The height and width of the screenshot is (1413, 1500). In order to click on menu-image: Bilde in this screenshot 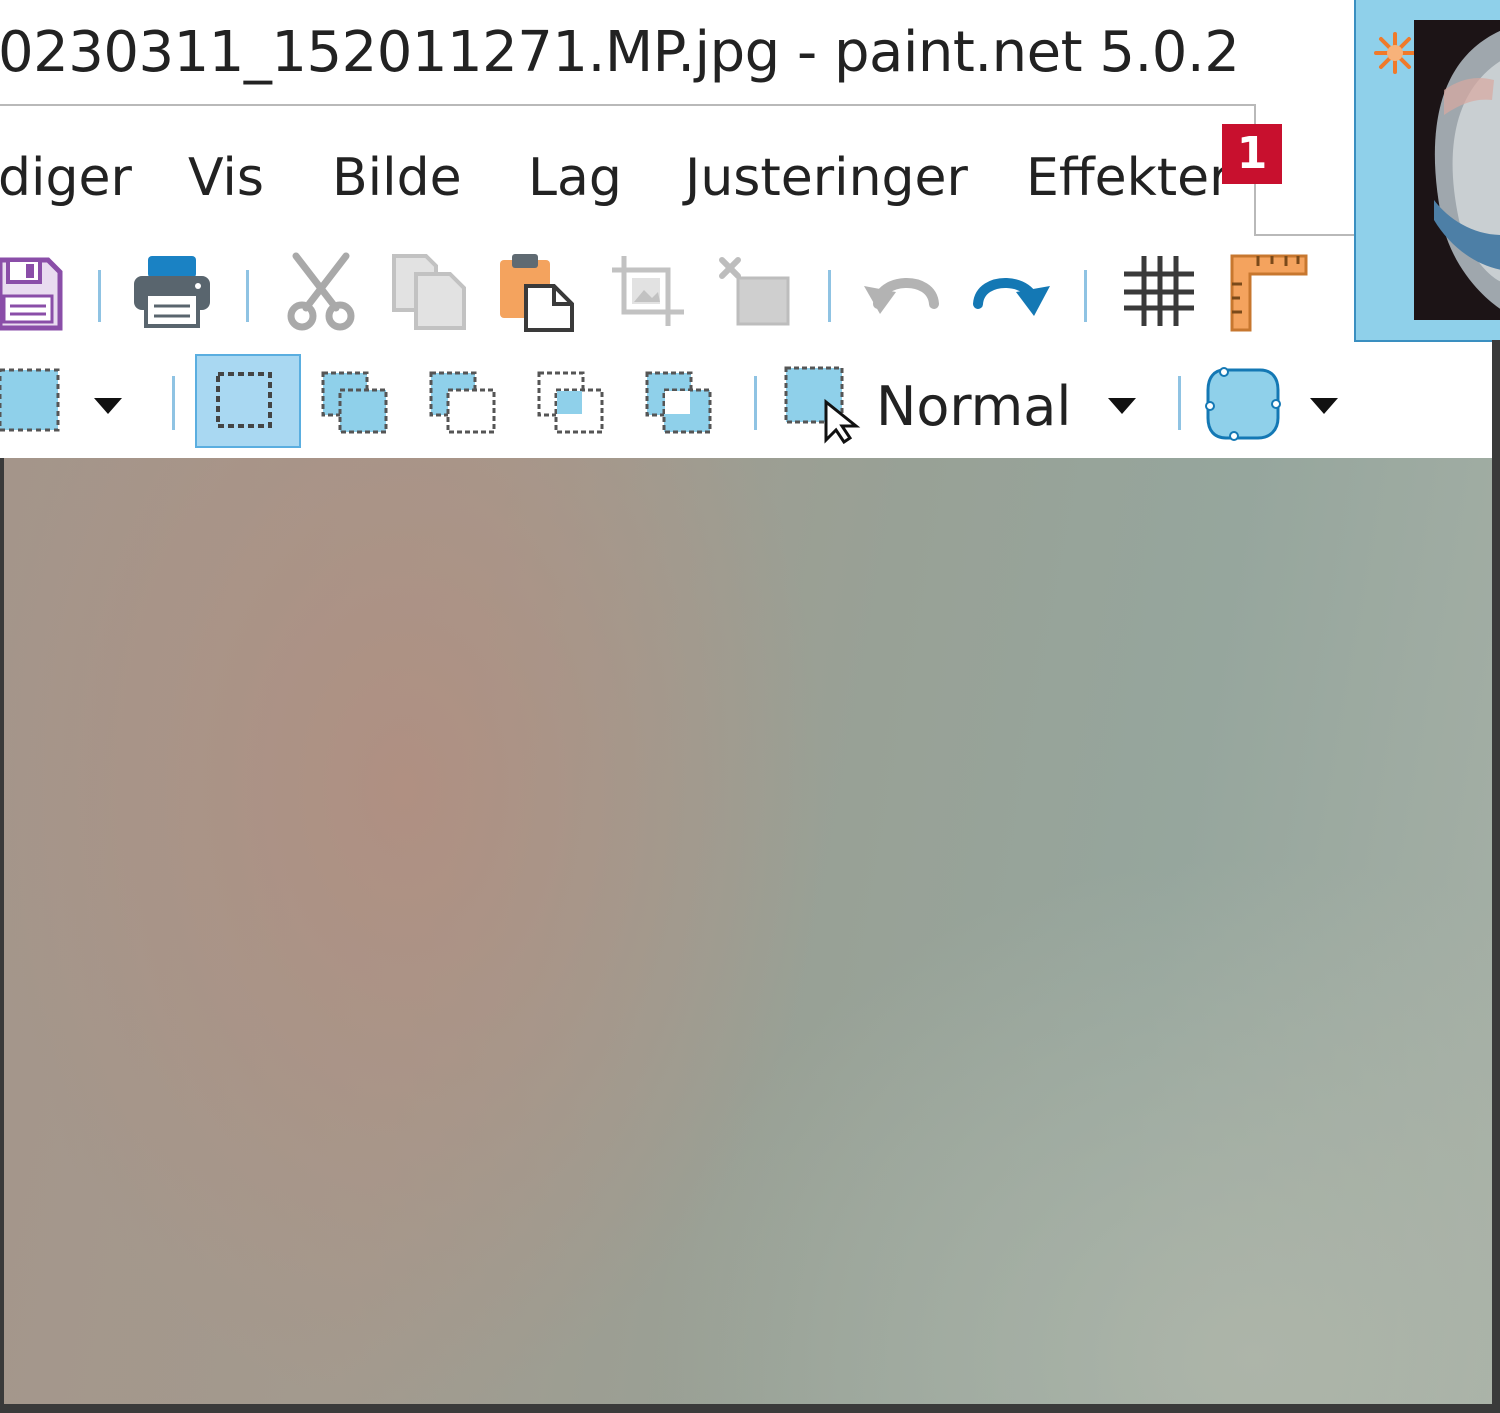, I will do `click(397, 178)`.